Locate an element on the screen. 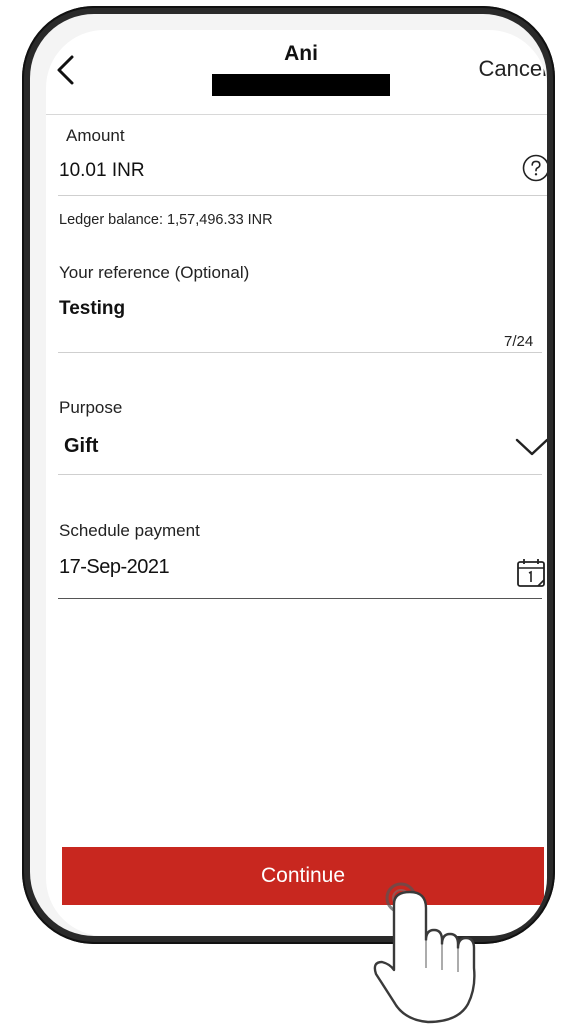 The image size is (577, 1035). question-circle-icon is located at coordinates (534, 168).